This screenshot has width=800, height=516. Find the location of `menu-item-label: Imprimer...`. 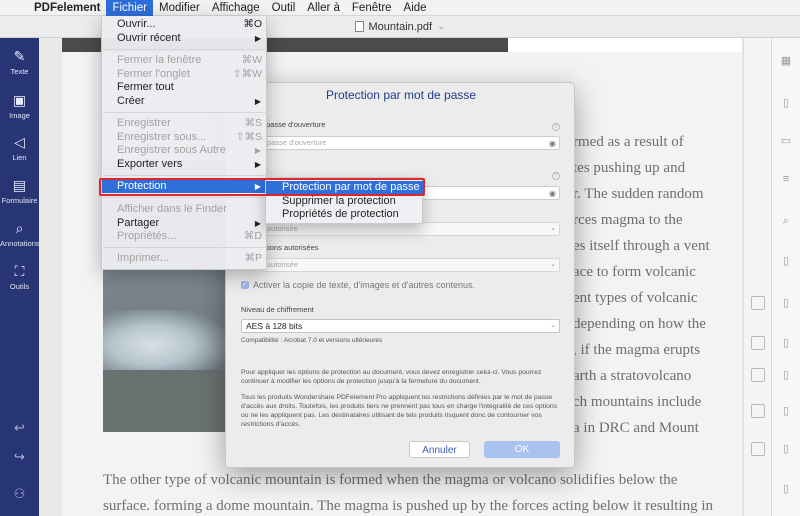

menu-item-label: Imprimer... is located at coordinates (143, 258).